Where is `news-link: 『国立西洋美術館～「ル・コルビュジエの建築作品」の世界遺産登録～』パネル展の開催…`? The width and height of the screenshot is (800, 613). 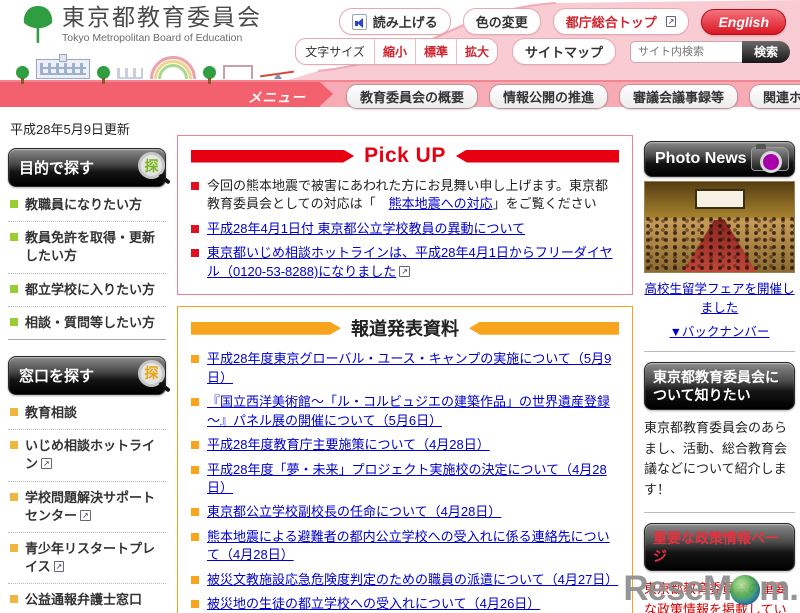
news-link: 『国立西洋美術館～「ル・コルビュジエの建築作品」の世界遺産登録～』パネル展の開催… is located at coordinates (408, 410).